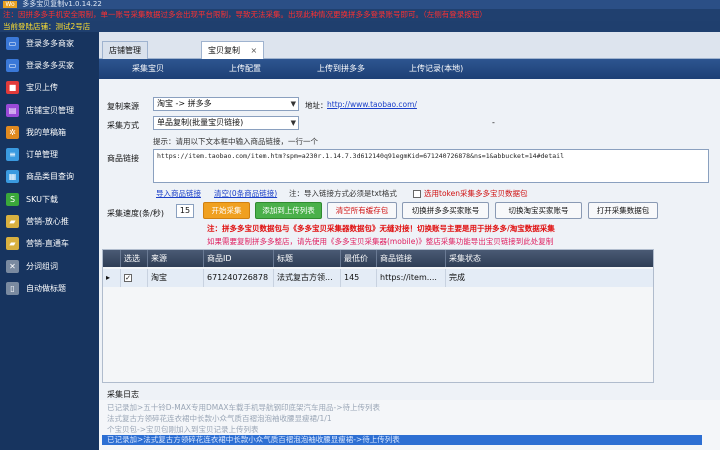 The height and width of the screenshot is (450, 720). I want to click on sidebar-item-segment: ✕ 分词组词, so click(49, 266).